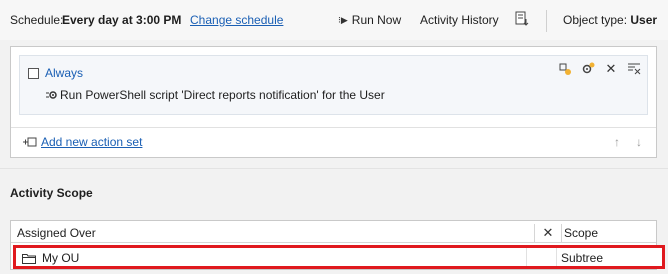  I want to click on object-type-value: User, so click(644, 20).